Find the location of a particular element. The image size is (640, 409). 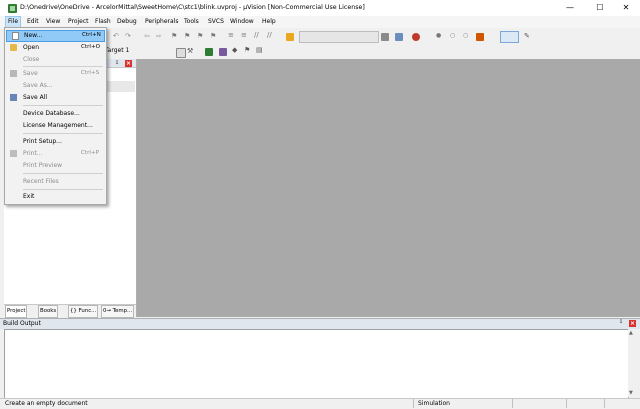

redo-icon: ↷ is located at coordinates (128, 36).